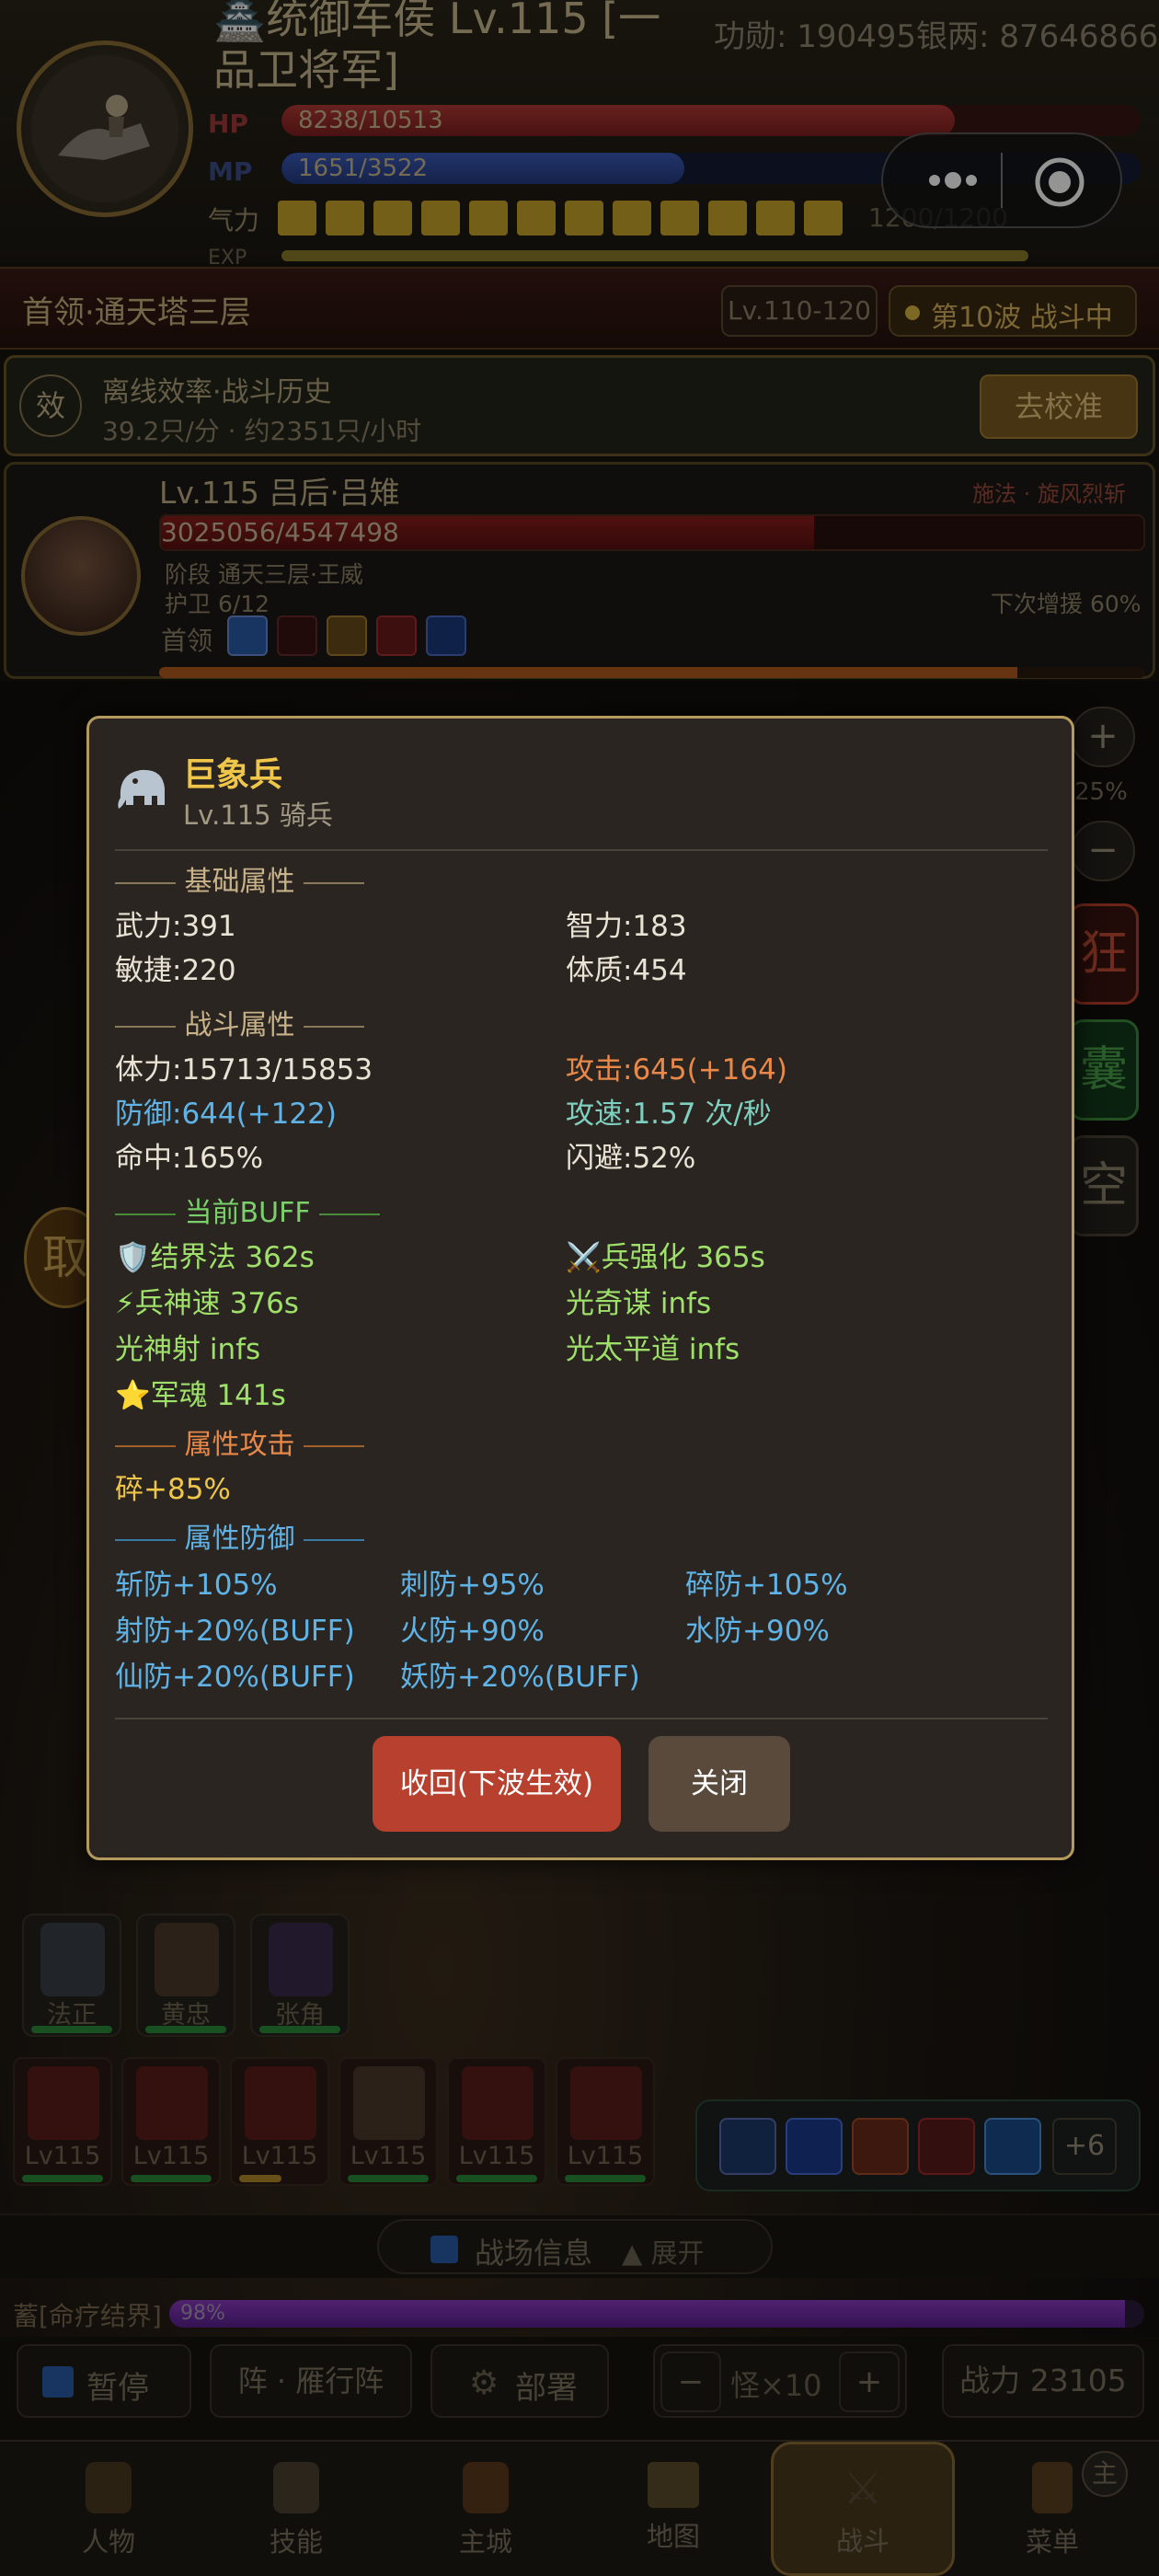  I want to click on buff-divine-shot: 光神射 infs, so click(188, 1349).